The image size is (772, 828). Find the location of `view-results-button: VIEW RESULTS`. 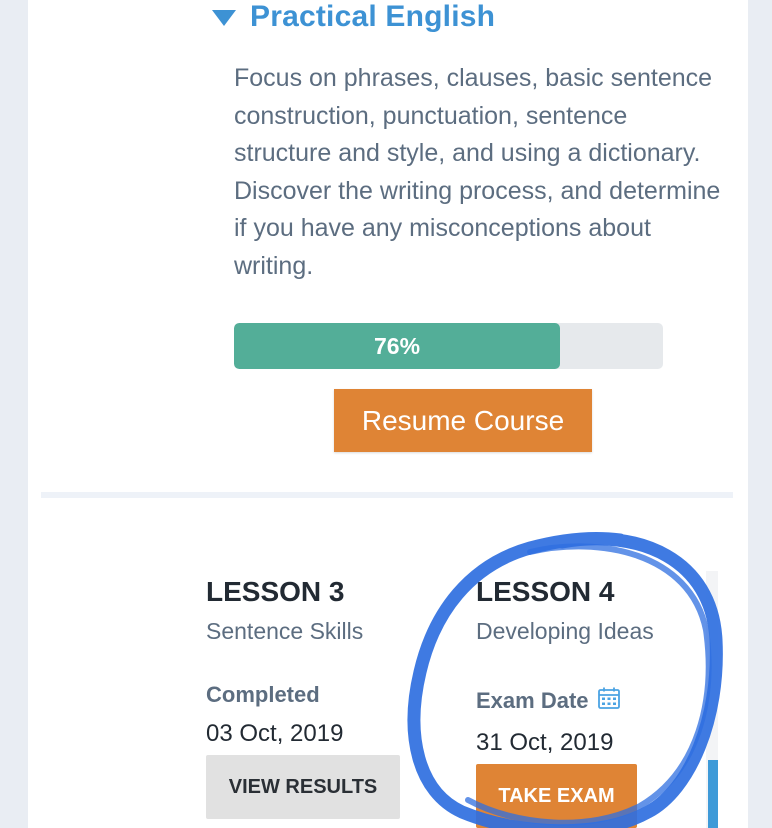

view-results-button: VIEW RESULTS is located at coordinates (303, 787).